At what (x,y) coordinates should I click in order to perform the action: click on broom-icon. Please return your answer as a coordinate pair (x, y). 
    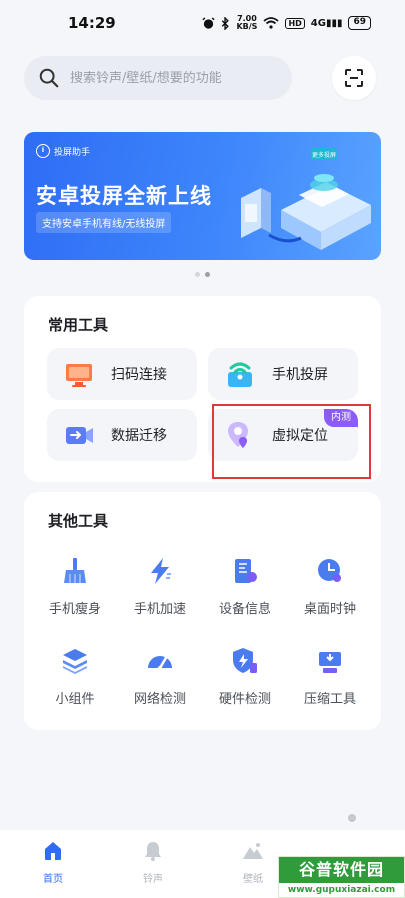
    Looking at the image, I should click on (75, 570).